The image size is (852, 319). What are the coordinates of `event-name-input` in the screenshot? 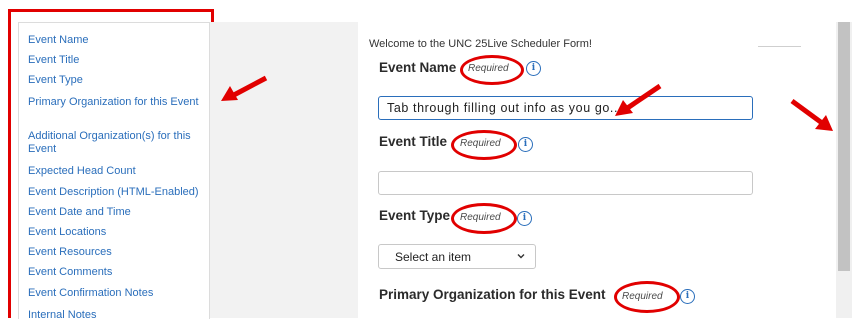 It's located at (565, 108).